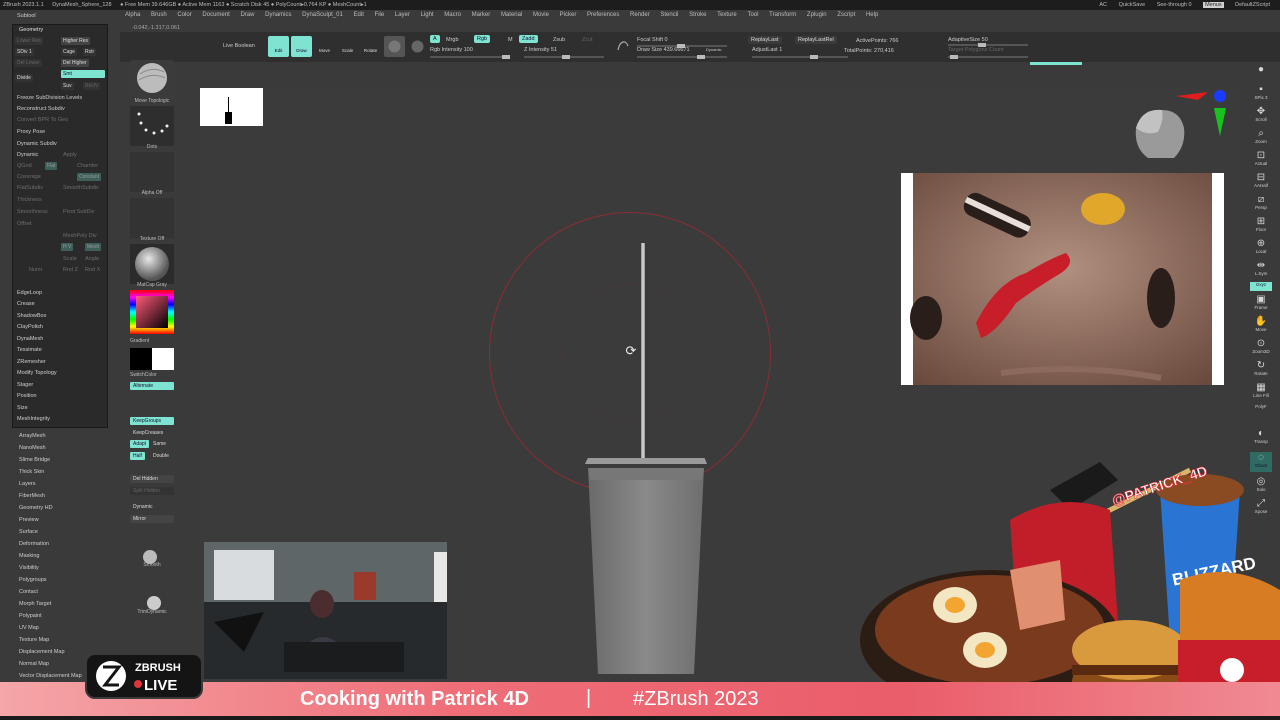  Describe the element at coordinates (1261, 348) in the screenshot. I see `zoom3d-button: ⊙ Zoom3D` at that location.